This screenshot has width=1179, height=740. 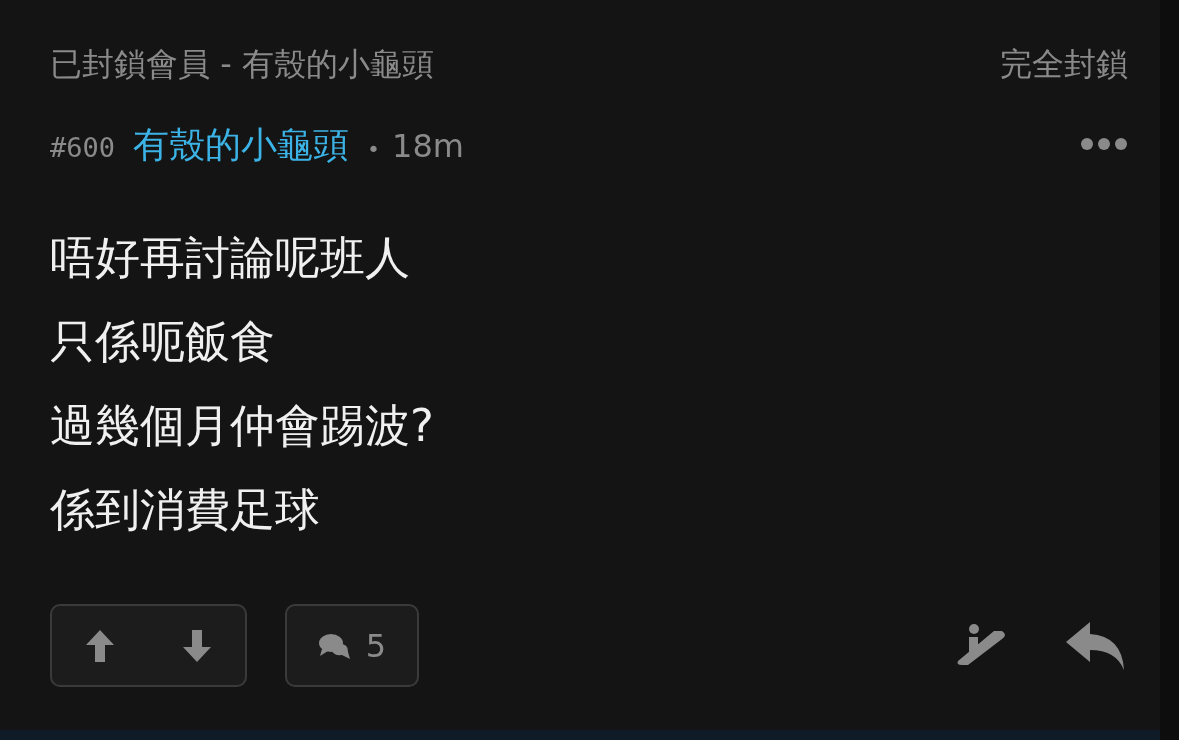 I want to click on downvote-icon, so click(x=196, y=645).